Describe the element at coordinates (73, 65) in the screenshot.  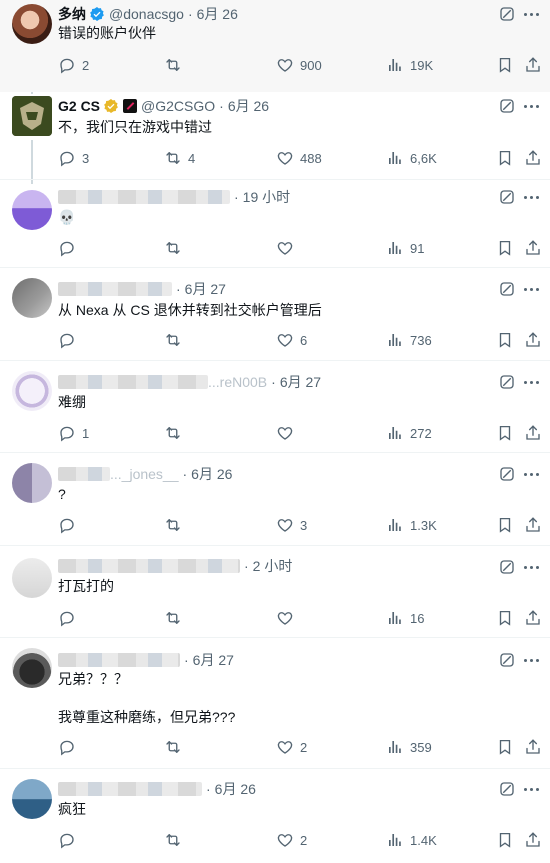
I see `reply-button: 2` at that location.